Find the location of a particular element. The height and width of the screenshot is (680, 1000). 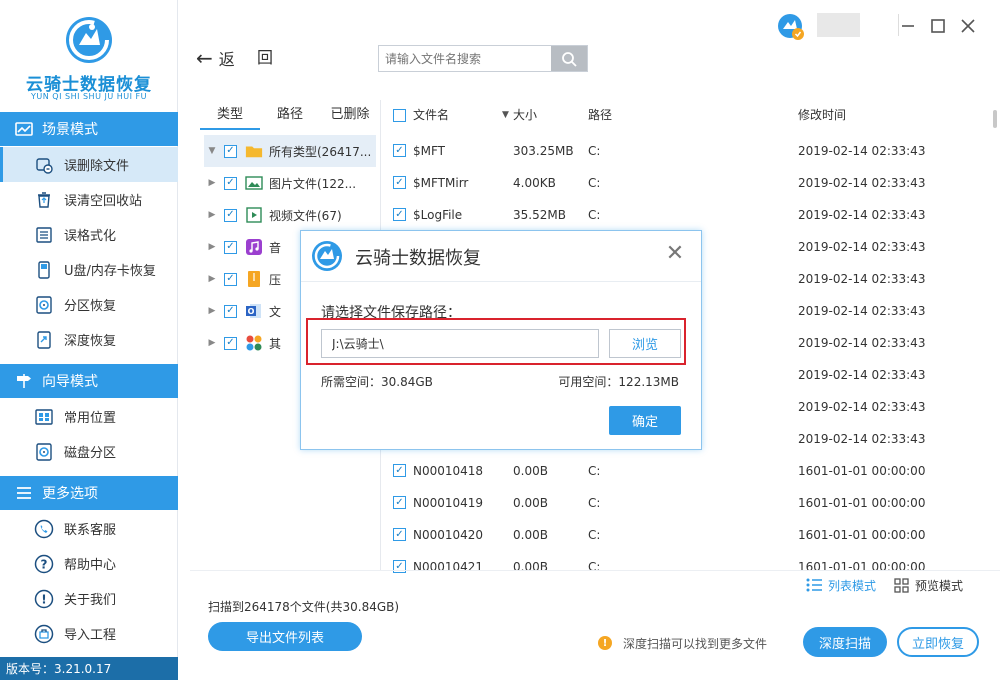

column-header-path: 路径 is located at coordinates (600, 115).